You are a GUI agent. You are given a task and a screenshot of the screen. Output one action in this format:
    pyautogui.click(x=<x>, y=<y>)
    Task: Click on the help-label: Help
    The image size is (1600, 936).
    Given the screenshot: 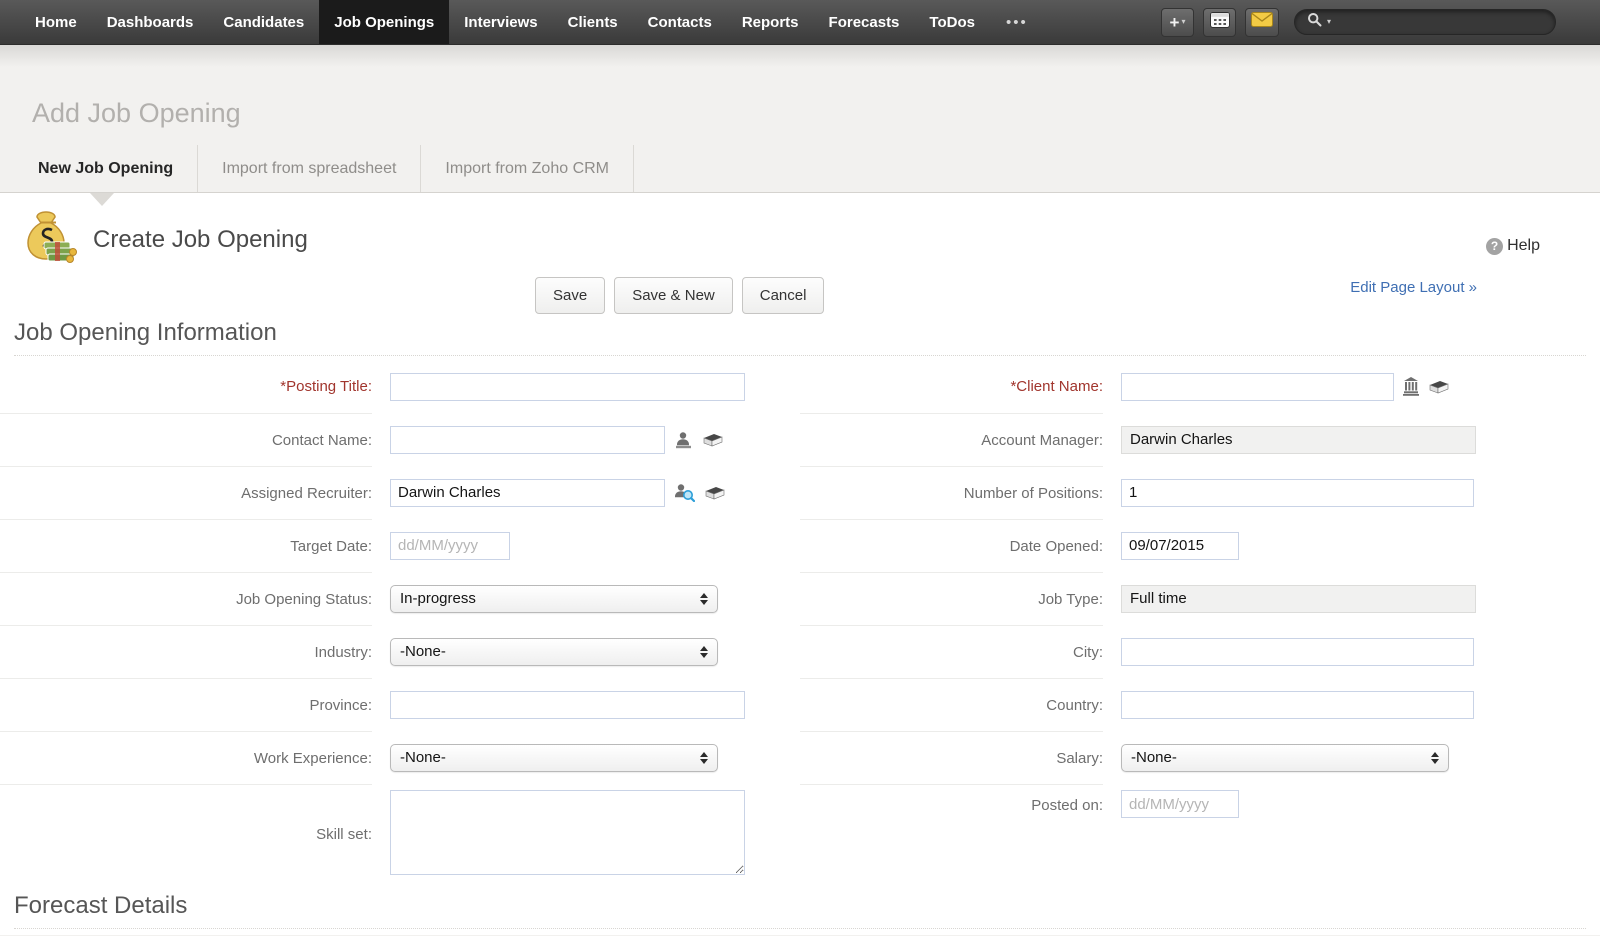 What is the action you would take?
    pyautogui.click(x=1523, y=245)
    